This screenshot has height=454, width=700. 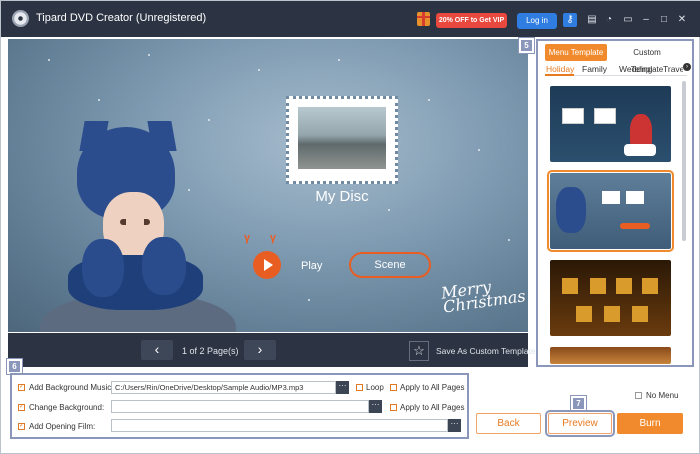 I want to click on scroll-categories-icon: ›, so click(x=687, y=67).